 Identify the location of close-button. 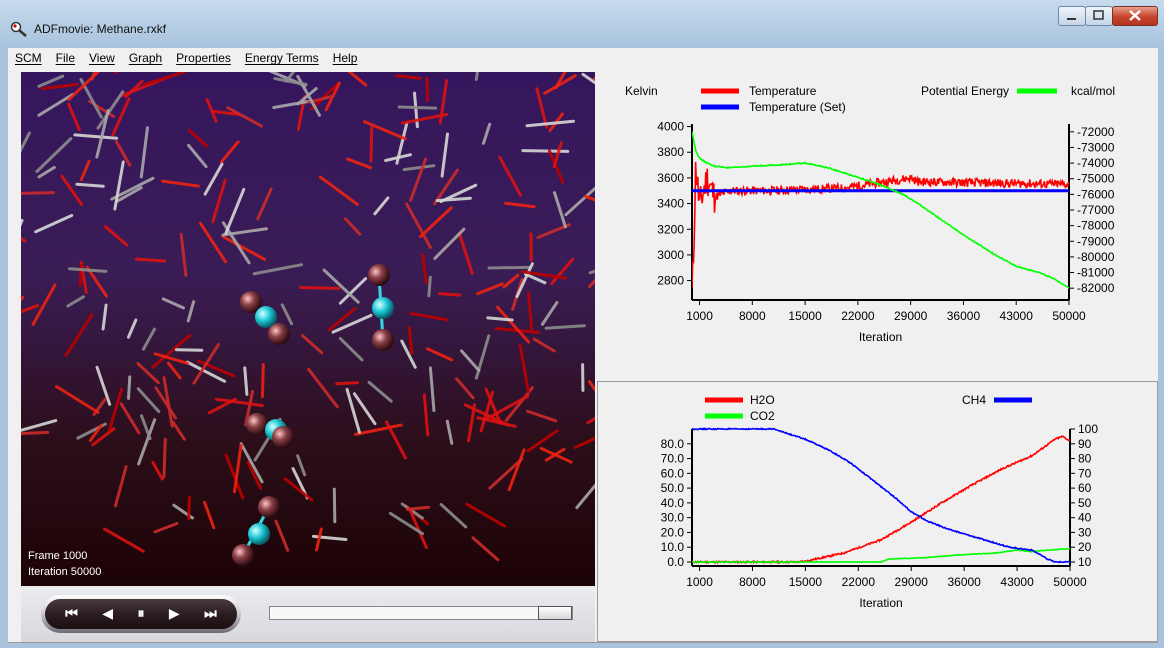
(1135, 16).